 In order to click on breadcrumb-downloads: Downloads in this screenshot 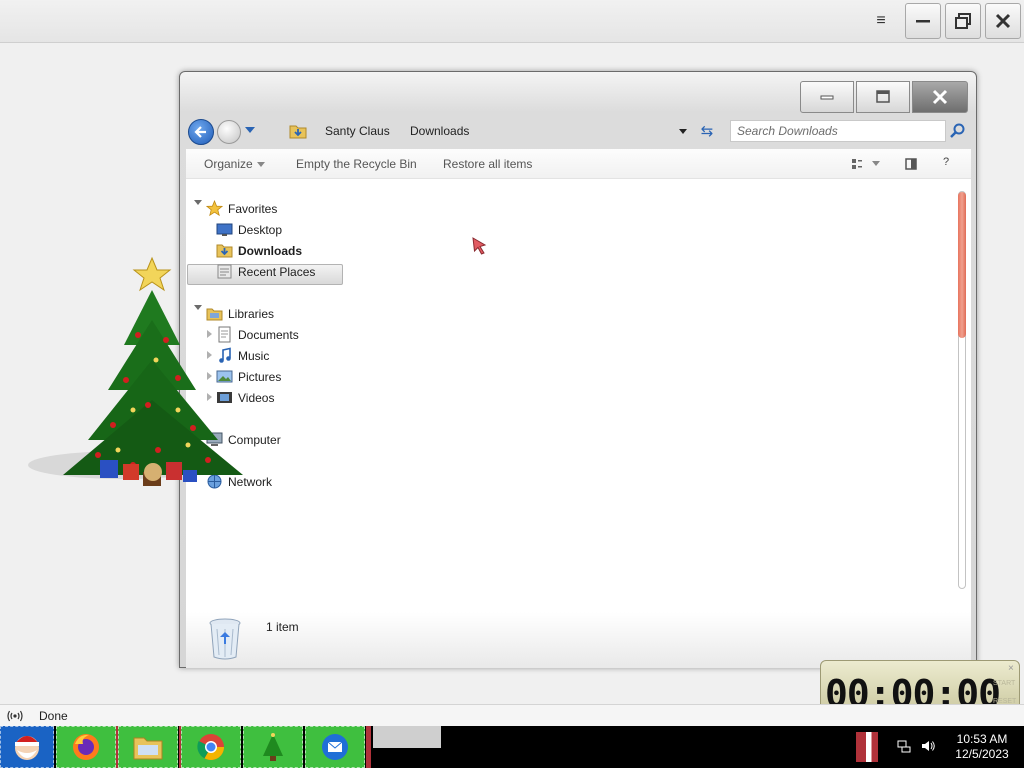, I will do `click(439, 131)`.